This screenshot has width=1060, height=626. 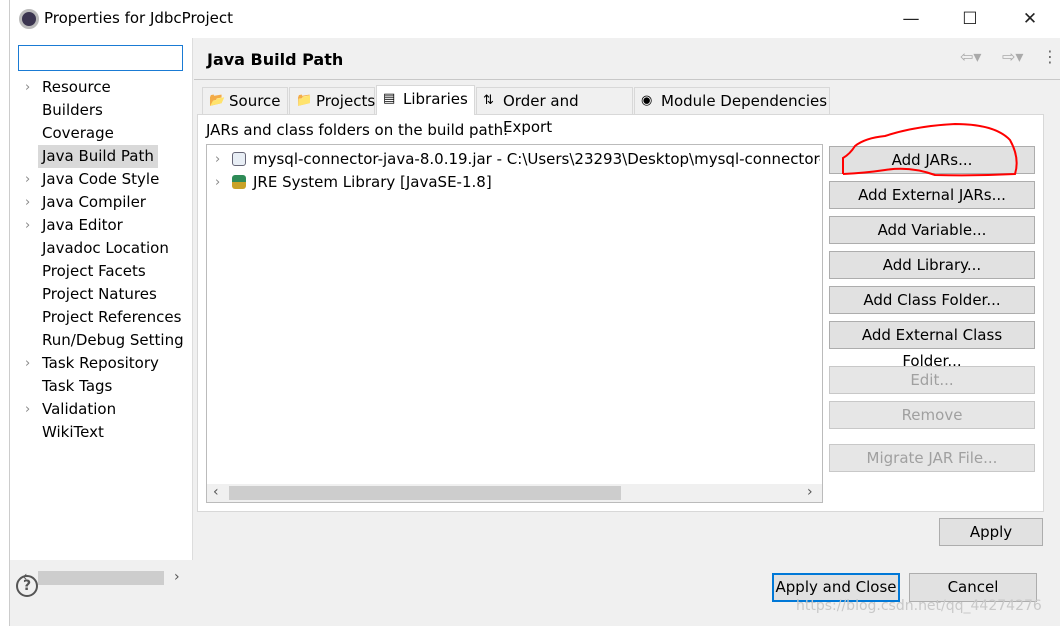 I want to click on sidebar-item: Run/Debug Setting, so click(x=101, y=340).